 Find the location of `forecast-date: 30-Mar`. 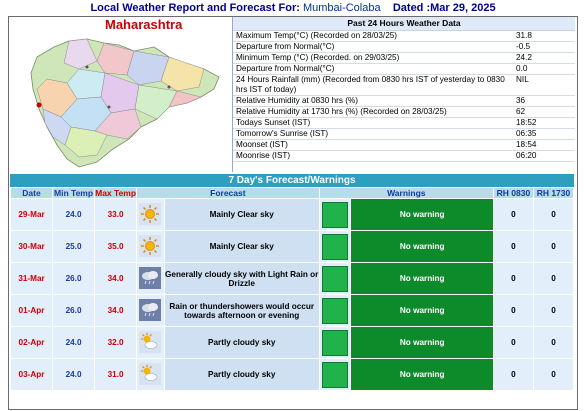

forecast-date: 30-Mar is located at coordinates (32, 246).